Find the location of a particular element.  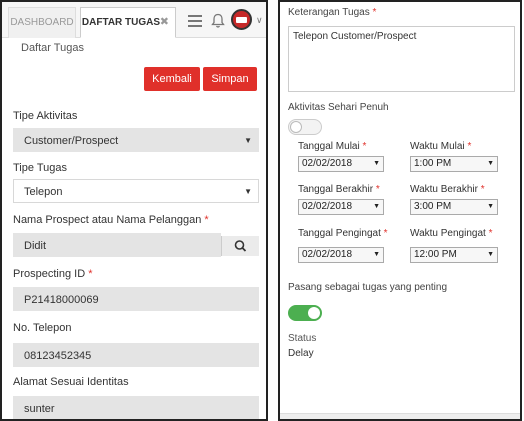

reminder-date-select: 02/02/2018 ▼ is located at coordinates (341, 255).